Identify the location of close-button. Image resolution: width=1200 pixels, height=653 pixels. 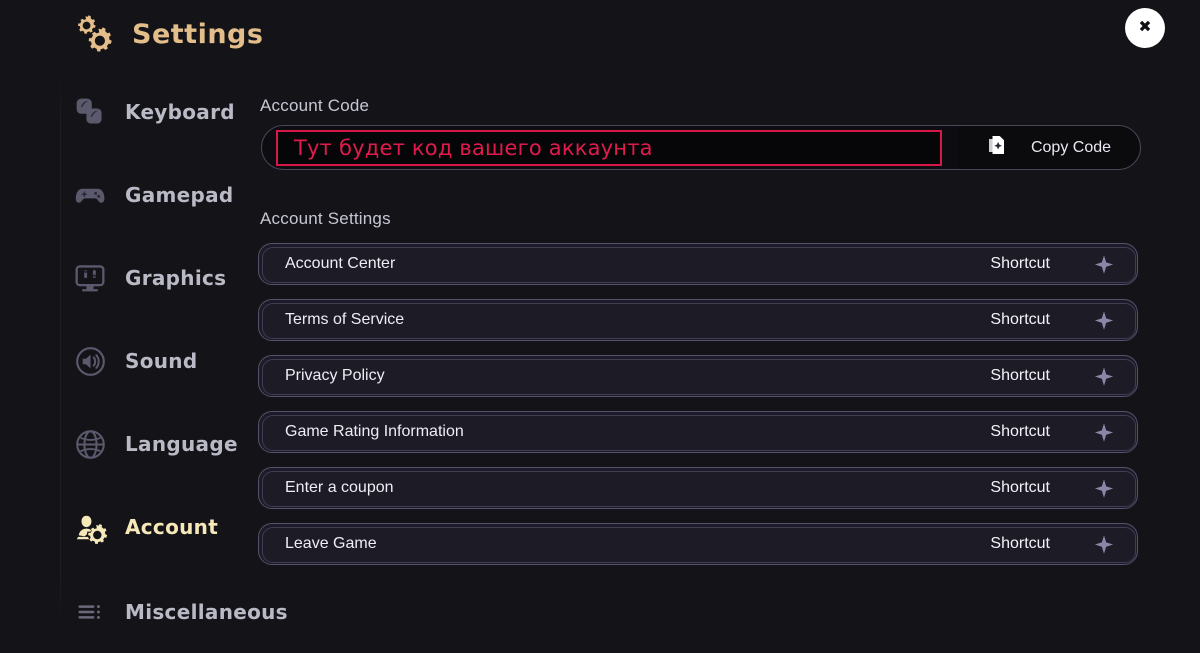
(1145, 28).